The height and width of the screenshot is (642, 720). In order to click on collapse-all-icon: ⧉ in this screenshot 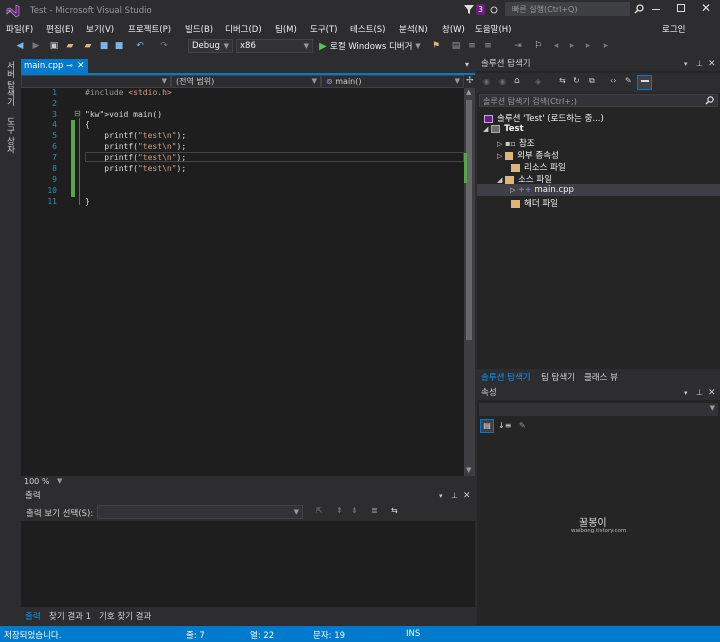, I will do `click(592, 81)`.